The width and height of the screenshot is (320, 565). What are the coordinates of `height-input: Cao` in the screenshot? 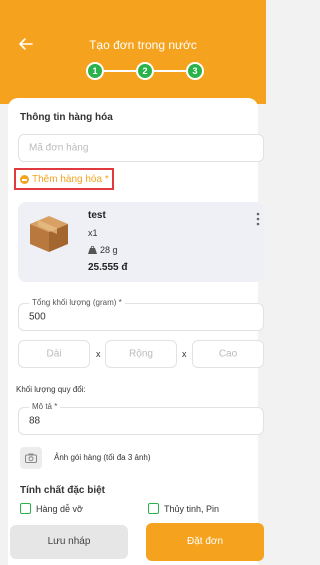 It's located at (228, 354).